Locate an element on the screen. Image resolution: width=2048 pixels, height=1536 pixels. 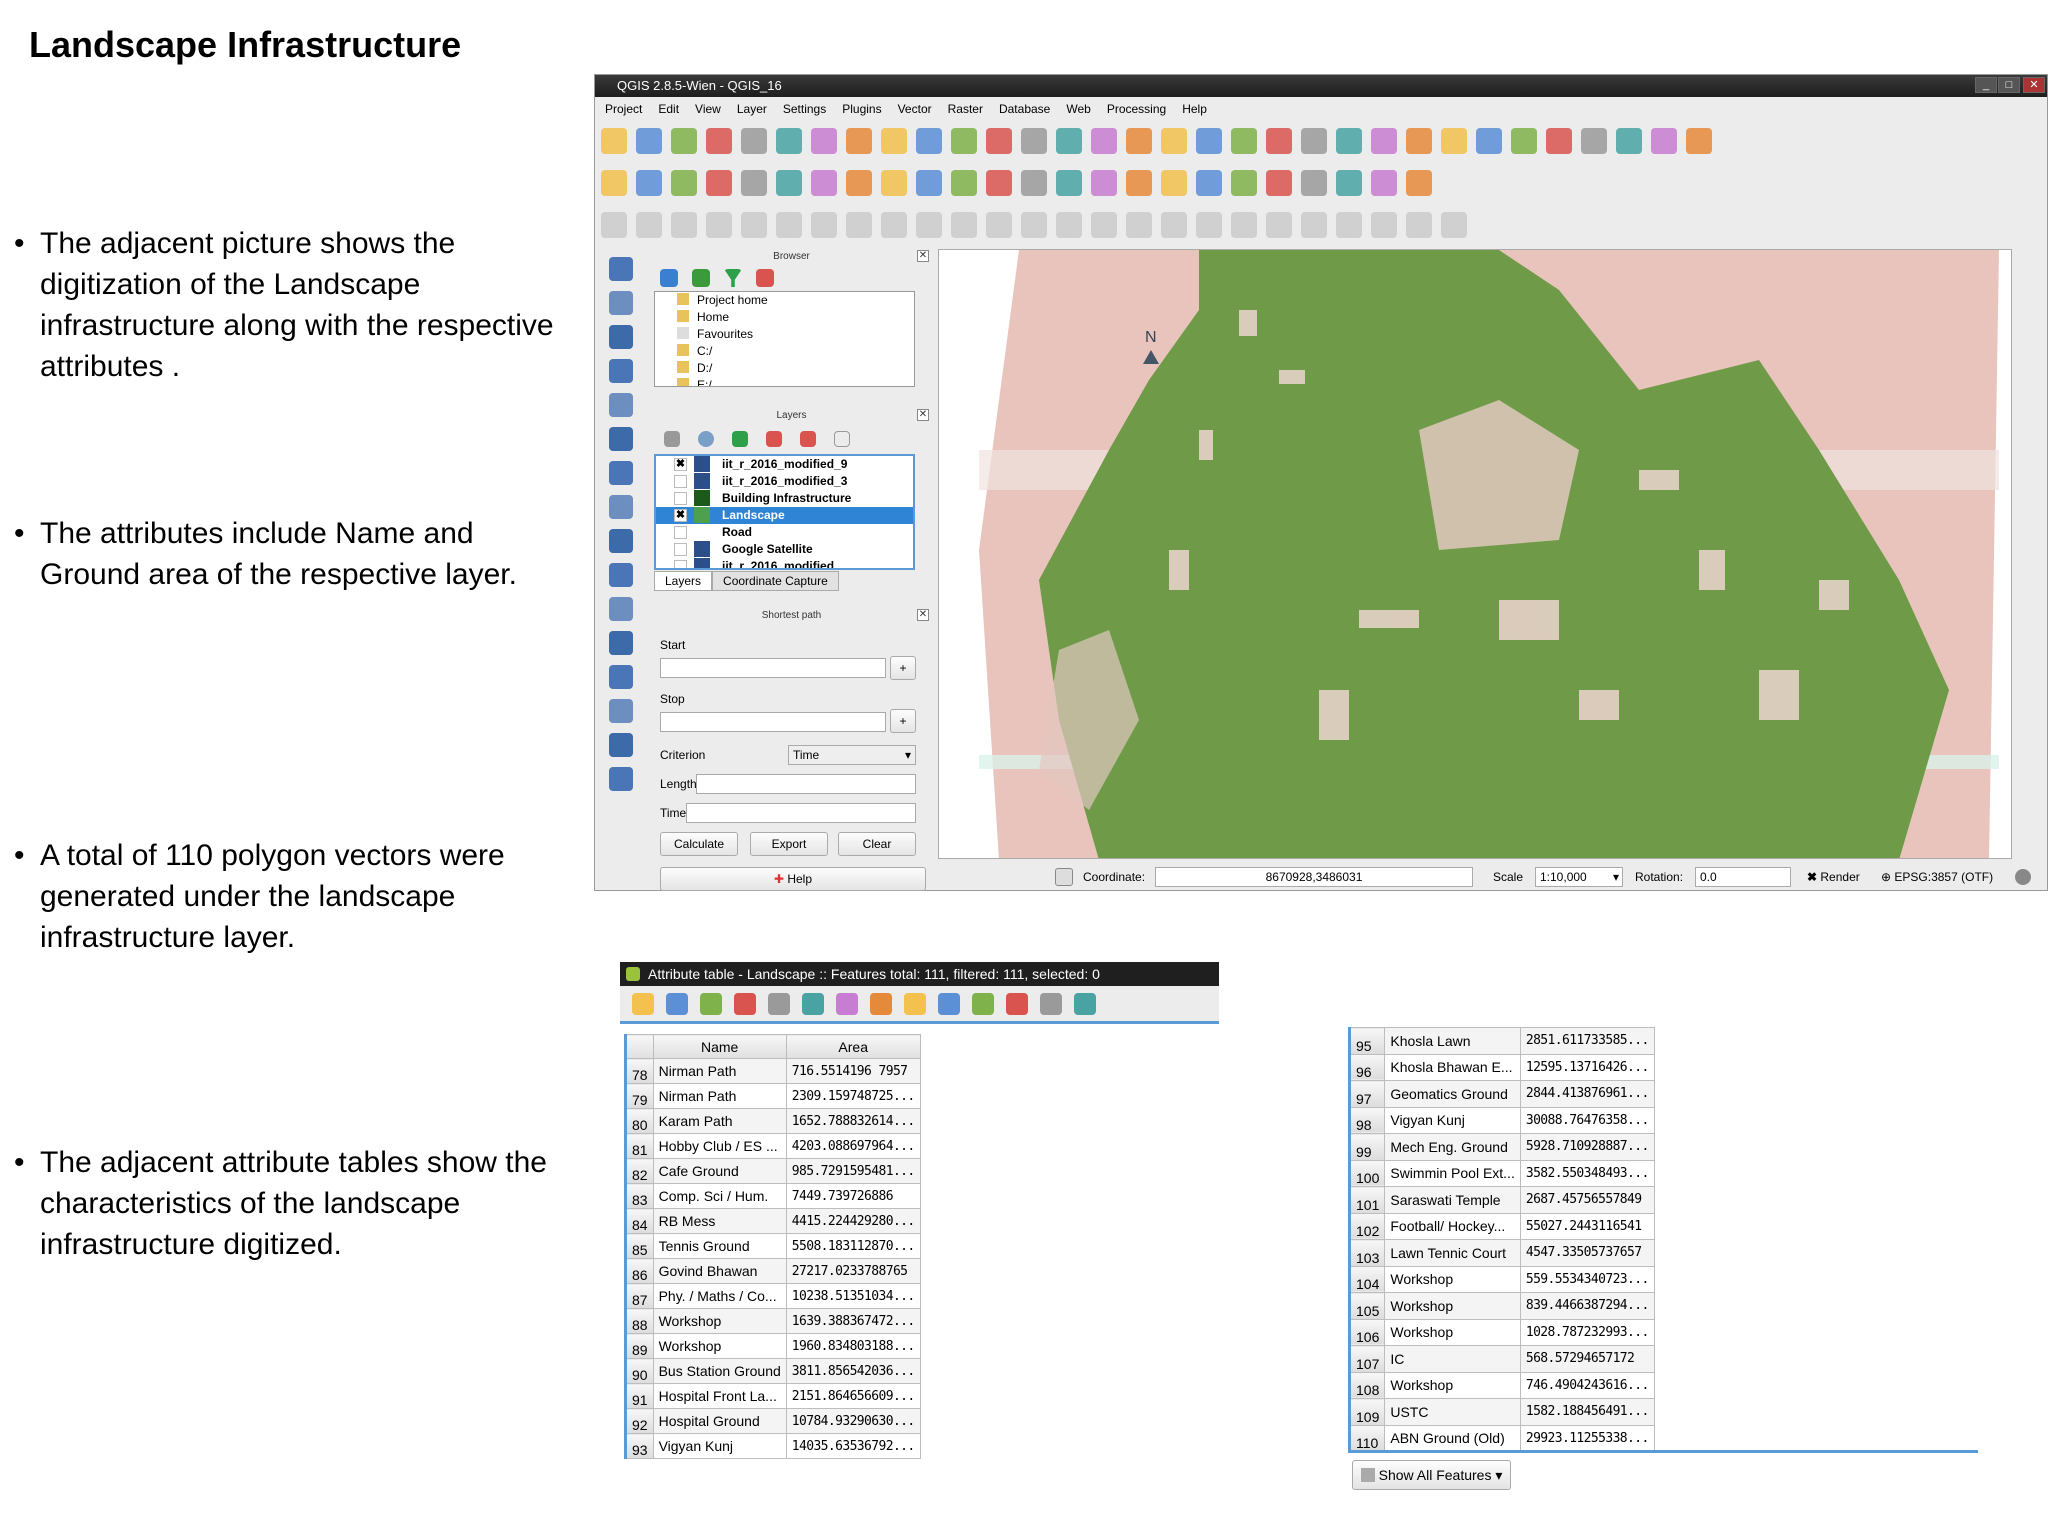
new-project-icon is located at coordinates (614, 141).